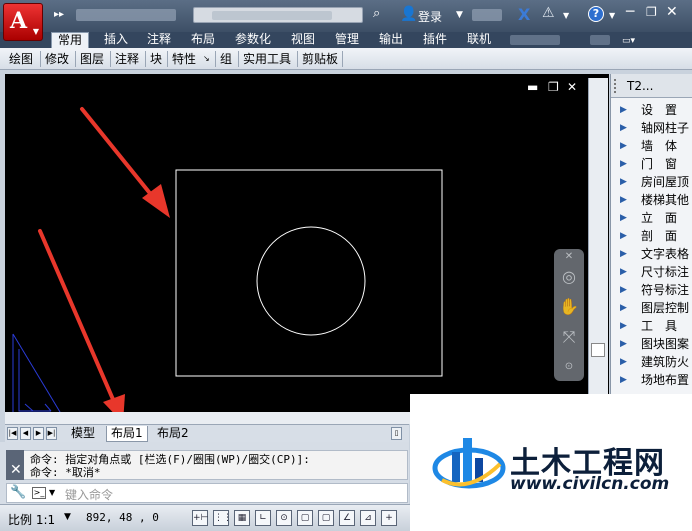 Image resolution: width=692 pixels, height=531 pixels. I want to click on palette-item: ▶ 楼梯其他, so click(651, 200).